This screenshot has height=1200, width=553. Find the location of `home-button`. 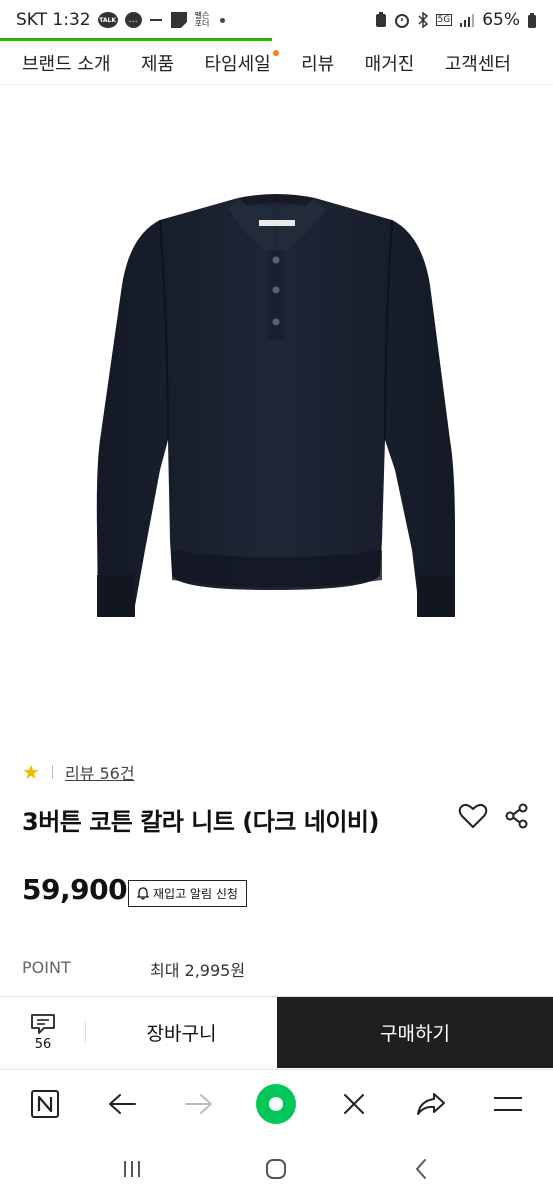

home-button is located at coordinates (276, 1169).